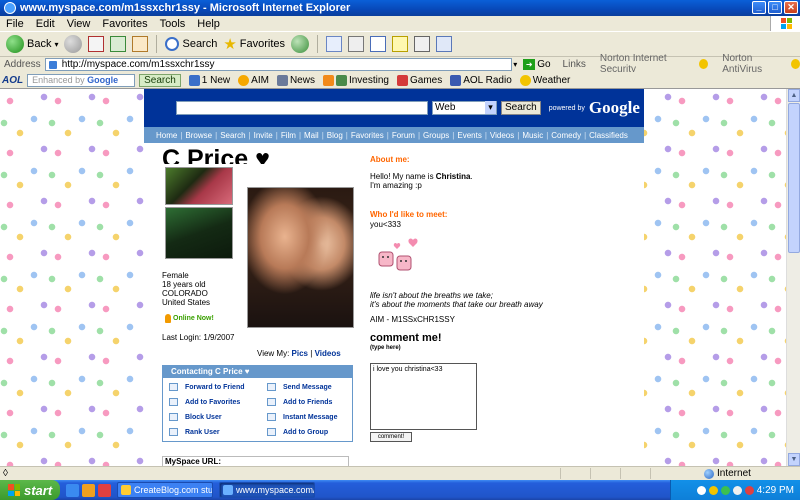 Image resolution: width=800 pixels, height=500 pixels. Describe the element at coordinates (737, 490) in the screenshot. I see `volume-tray-icon` at that location.